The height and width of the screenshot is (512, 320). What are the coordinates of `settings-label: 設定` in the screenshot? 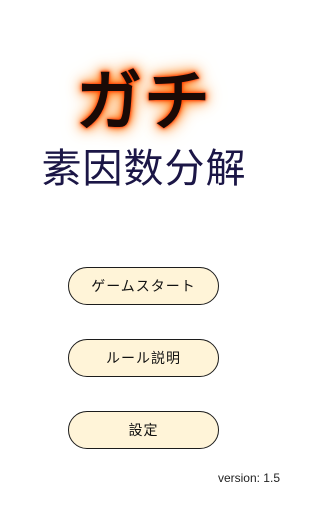 It's located at (143, 431).